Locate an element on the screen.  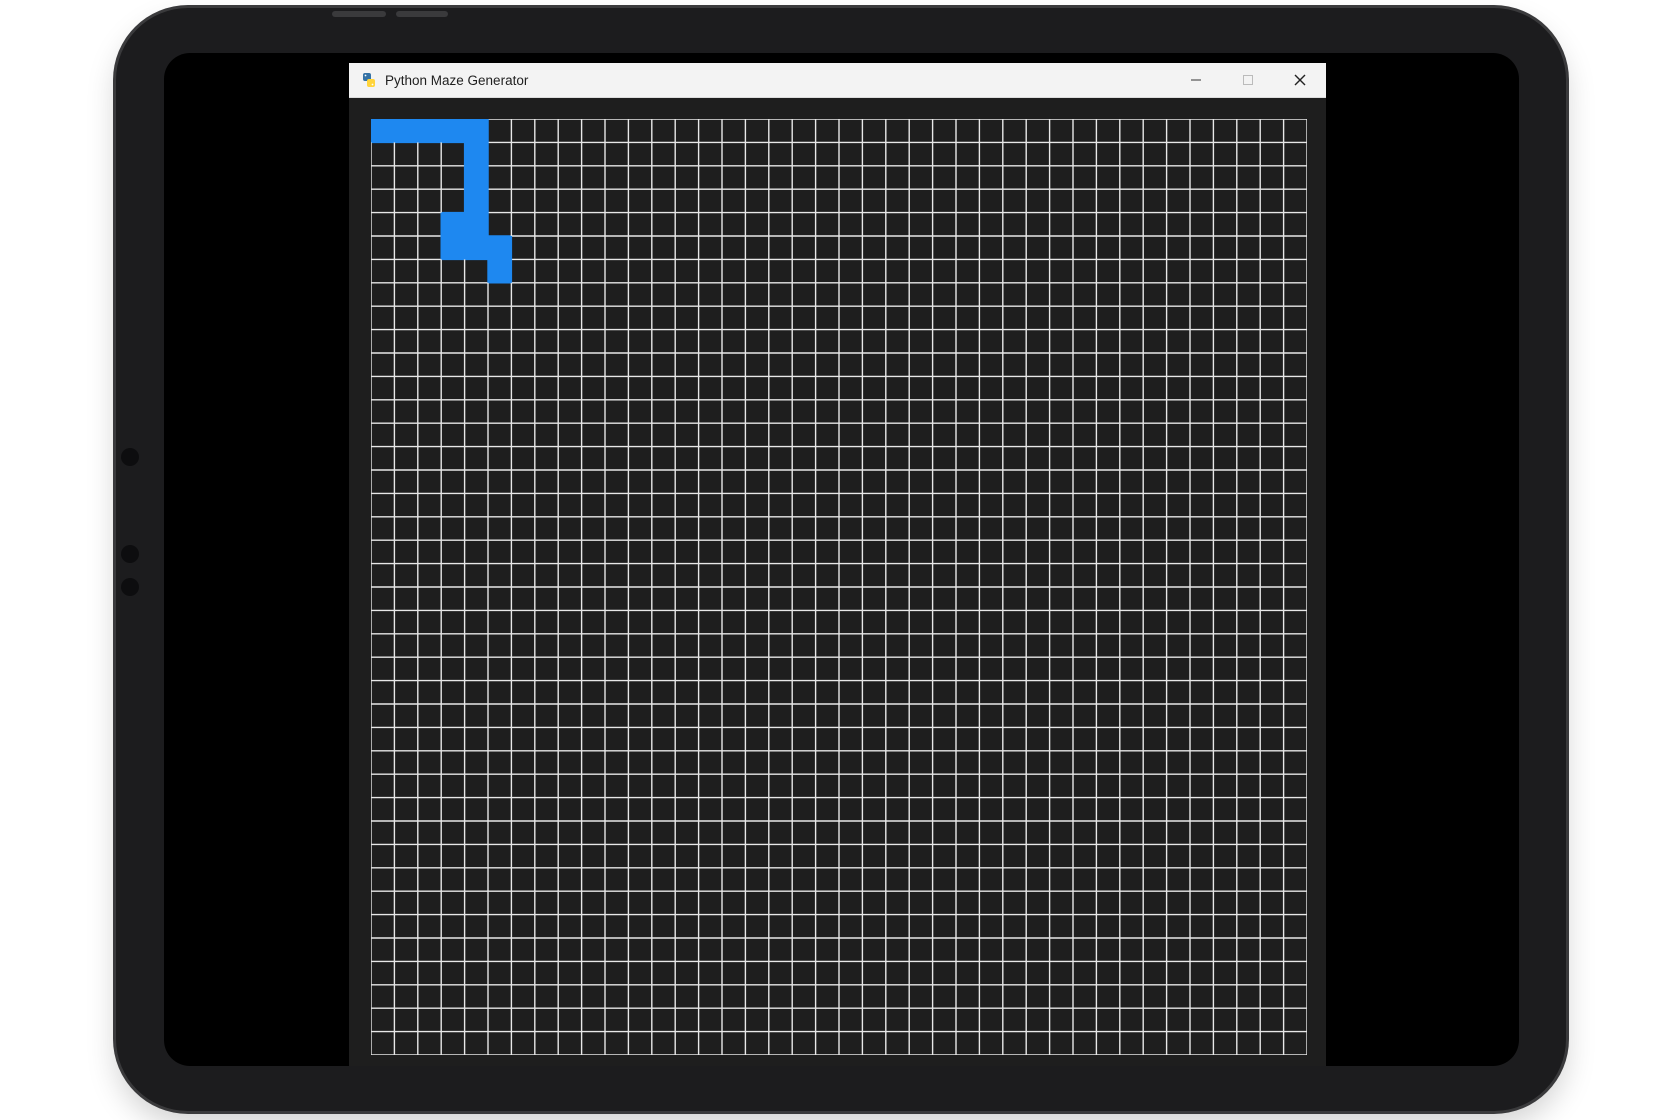
maximize-icon is located at coordinates (1248, 80).